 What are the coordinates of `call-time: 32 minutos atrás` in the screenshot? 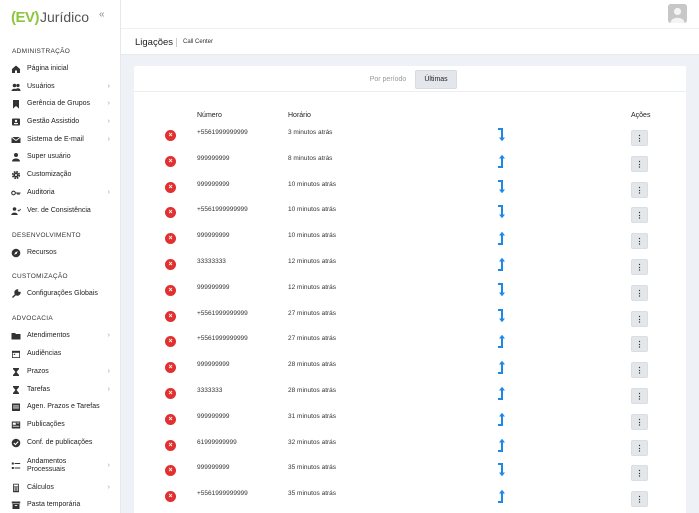 It's located at (312, 442).